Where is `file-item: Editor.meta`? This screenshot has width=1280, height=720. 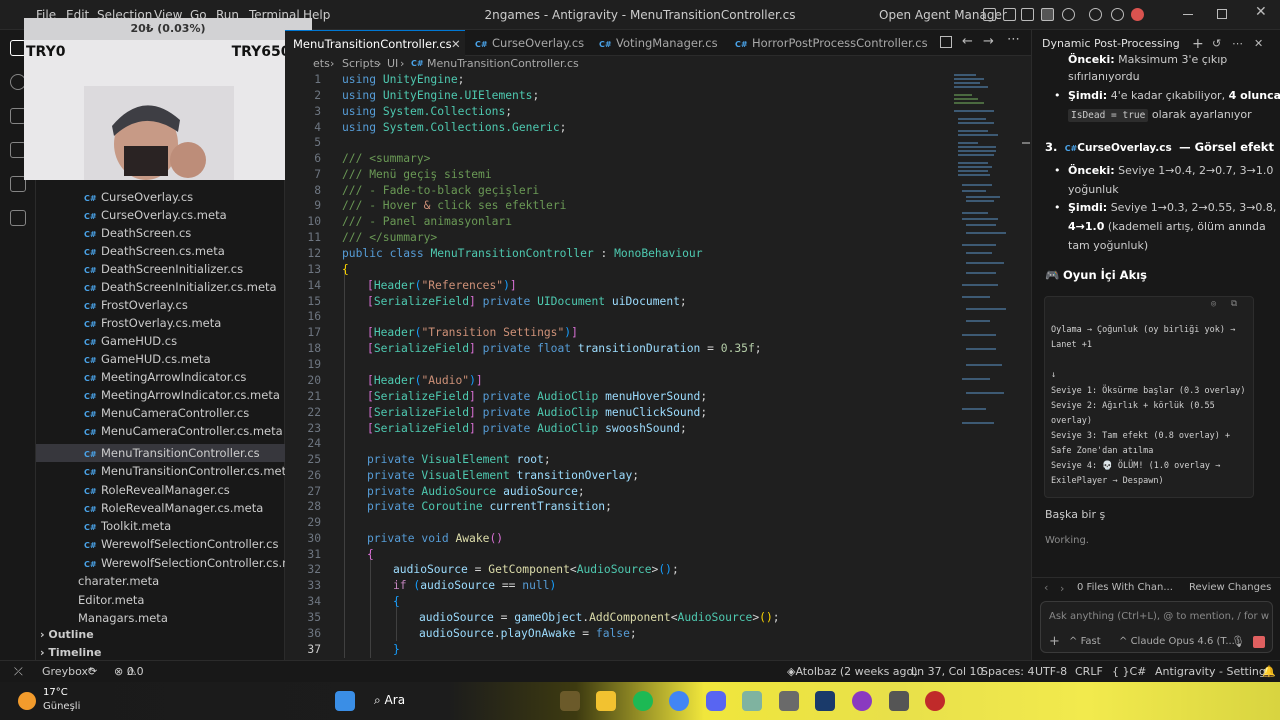
file-item: Editor.meta is located at coordinates (160, 600).